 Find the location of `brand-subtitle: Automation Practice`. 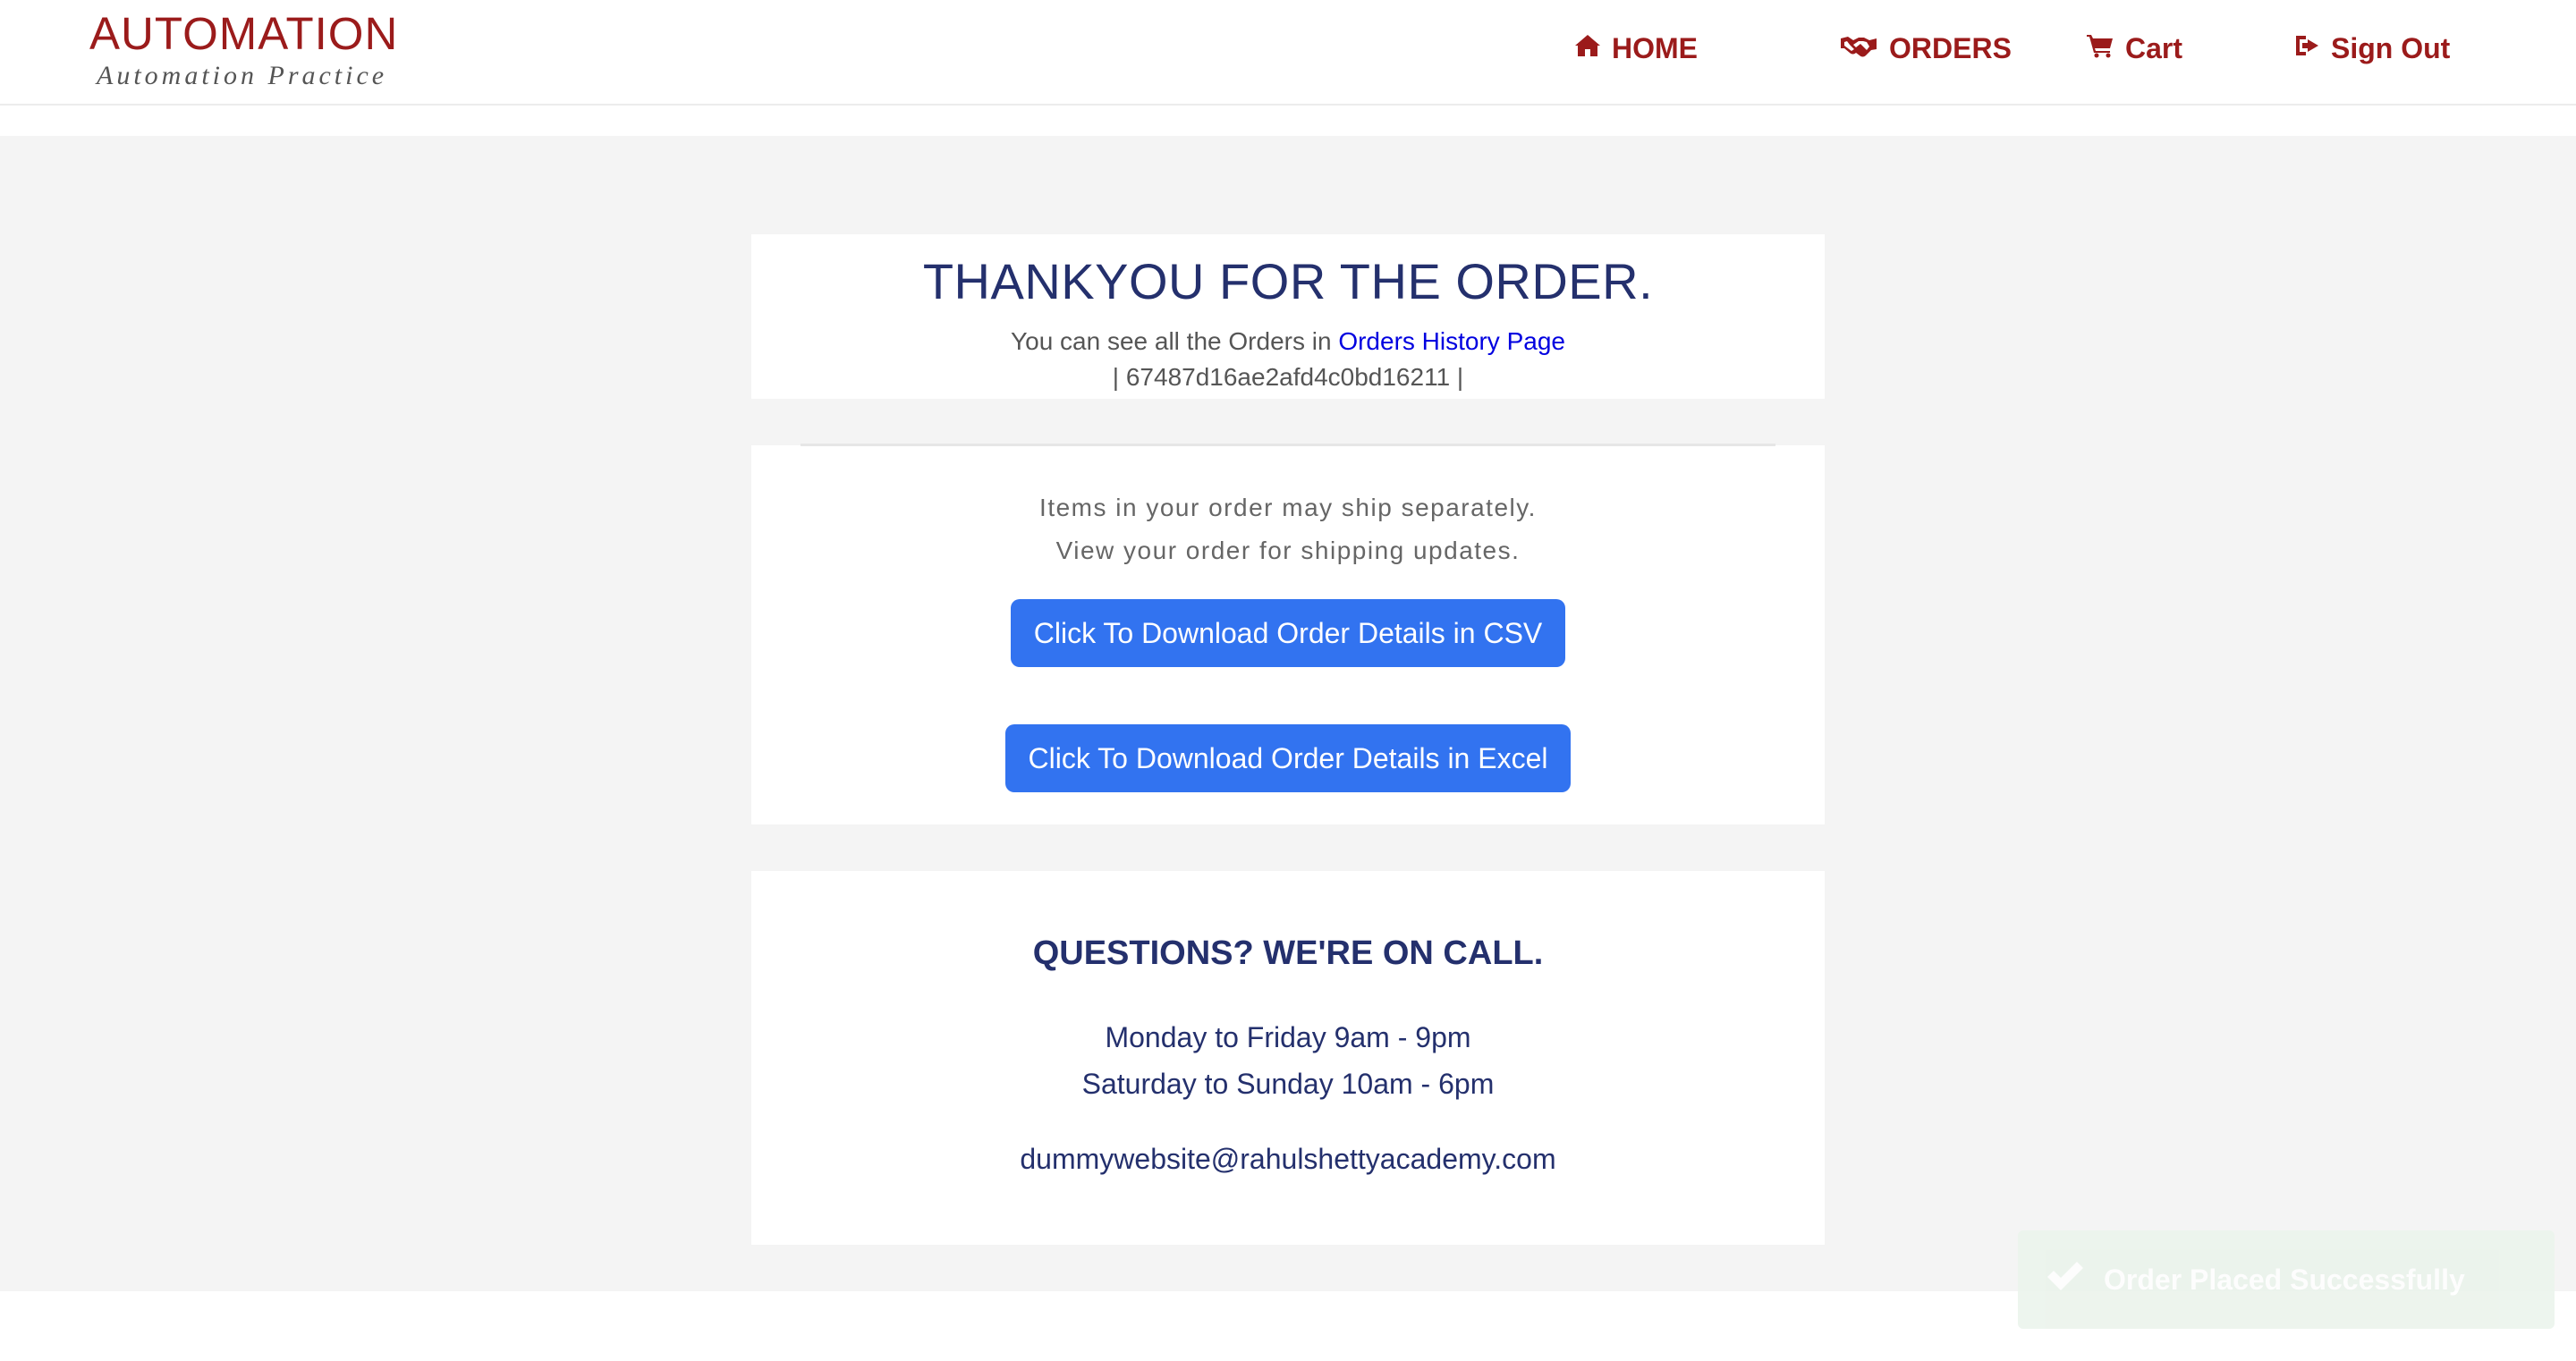

brand-subtitle: Automation Practice is located at coordinates (242, 75).